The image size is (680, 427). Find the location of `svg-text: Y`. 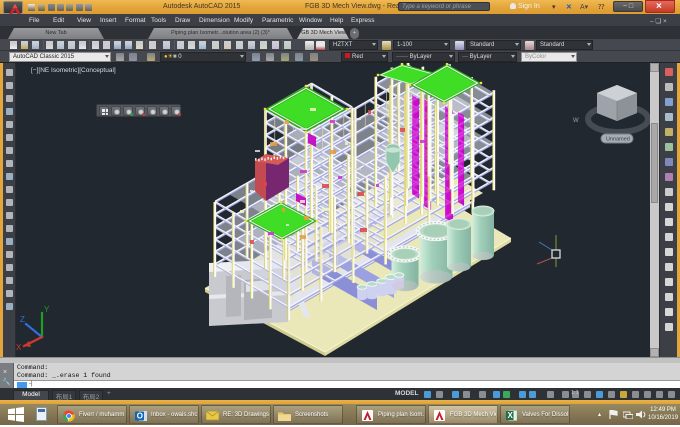

svg-text: Y is located at coordinates (47, 309).